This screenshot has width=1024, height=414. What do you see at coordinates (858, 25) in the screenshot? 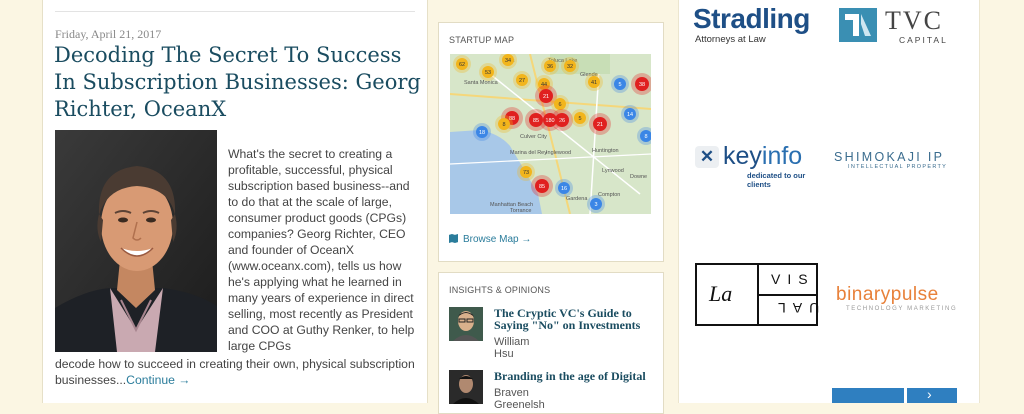
I see `tvc-icon` at bounding box center [858, 25].